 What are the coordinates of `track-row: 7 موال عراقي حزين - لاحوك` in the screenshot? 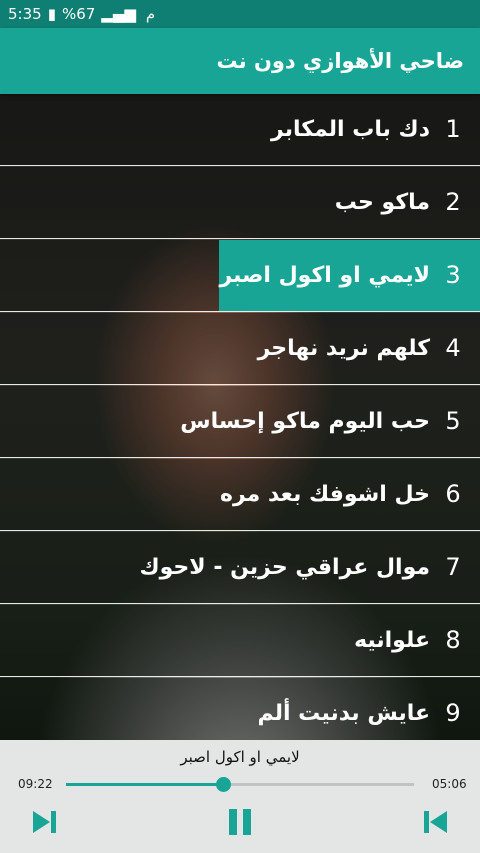 It's located at (240, 568).